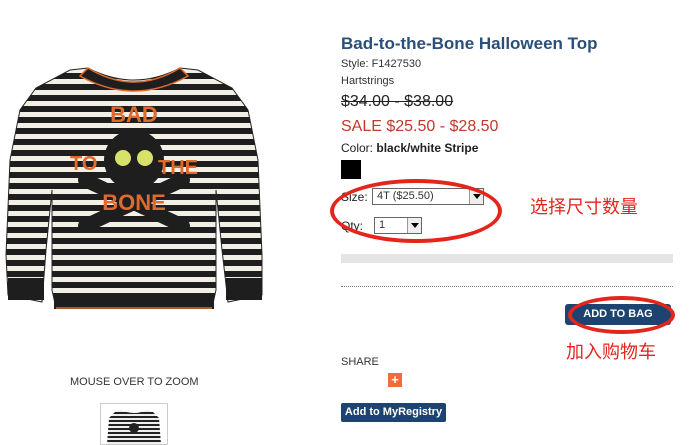 The image size is (697, 445). What do you see at coordinates (427, 148) in the screenshot?
I see `color-value: black/white Stripe` at bounding box center [427, 148].